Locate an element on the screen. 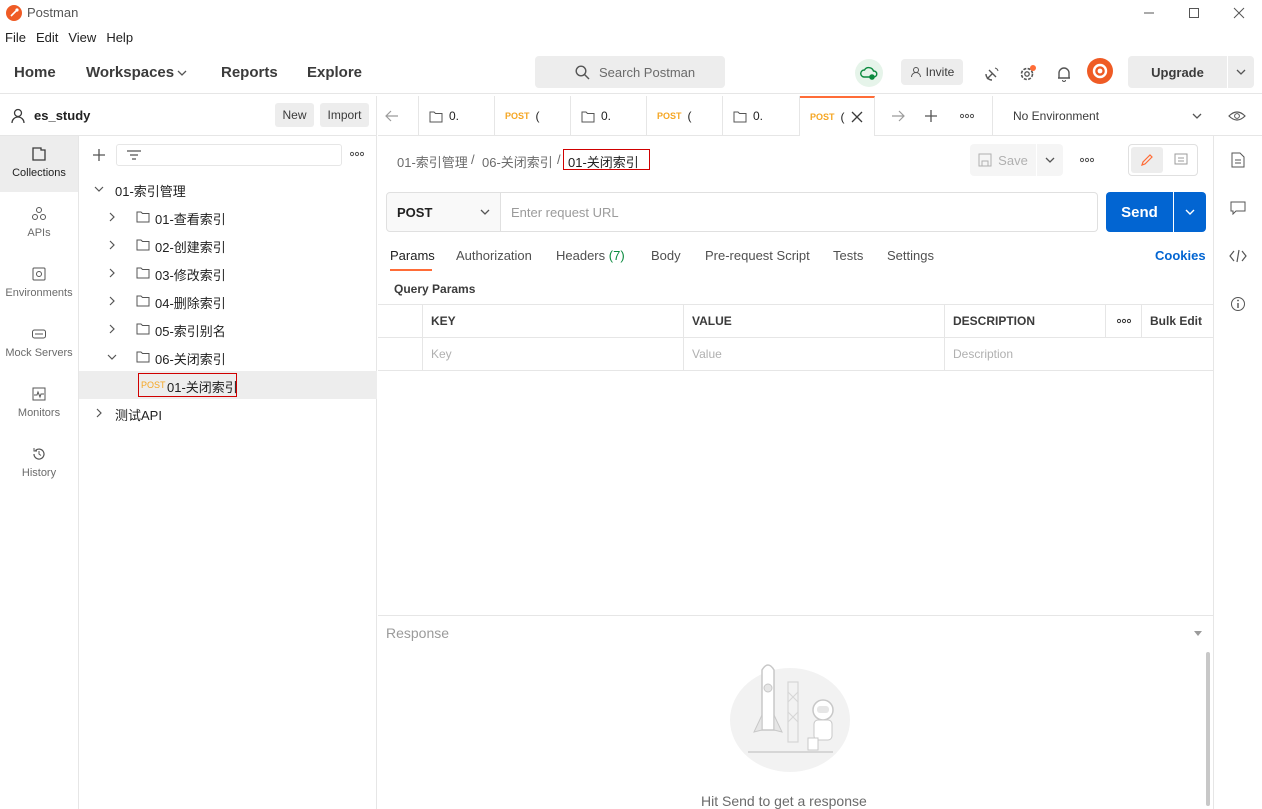  folder-item: 06-关闭索引 is located at coordinates (228, 357).